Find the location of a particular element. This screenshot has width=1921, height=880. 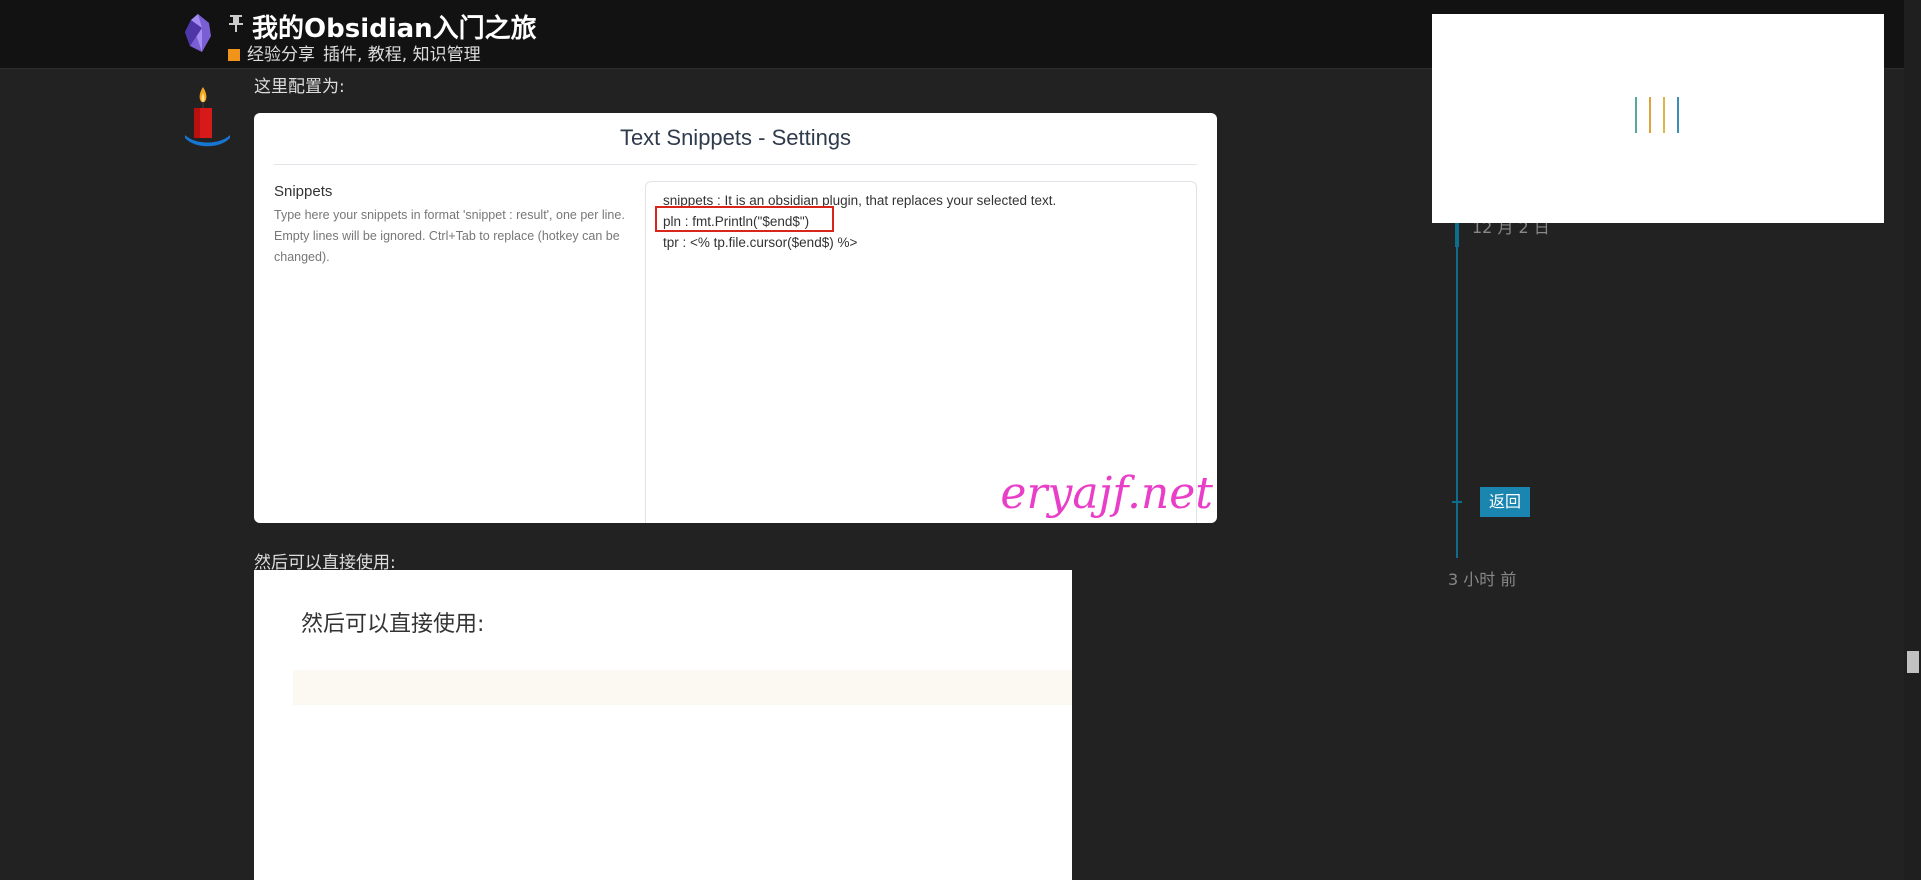

timeline-marker is located at coordinates (1457, 235).